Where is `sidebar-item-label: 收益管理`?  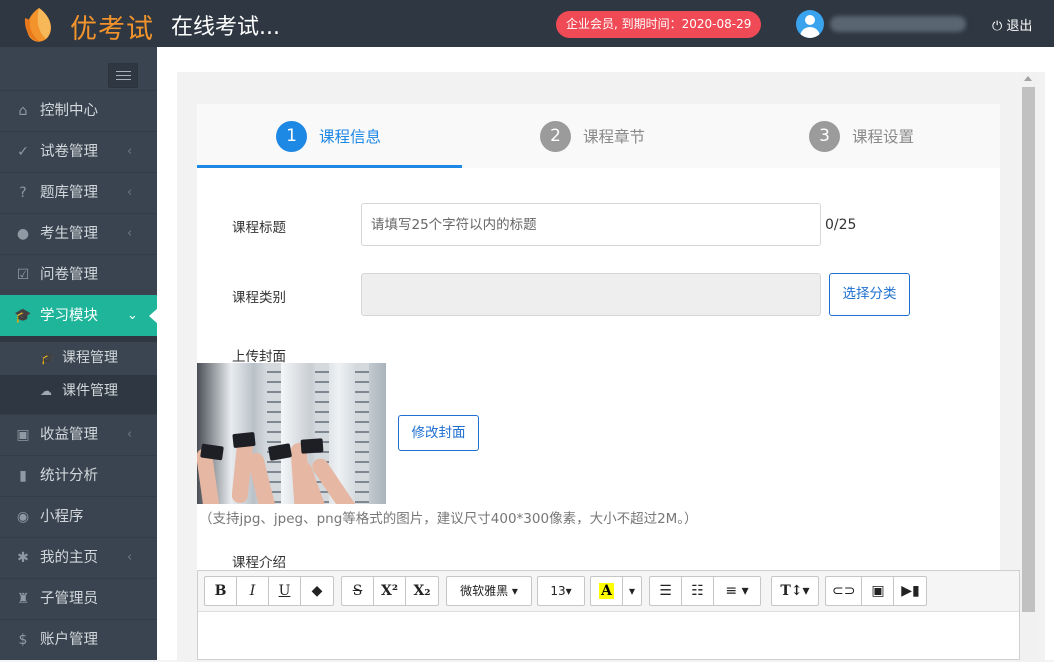
sidebar-item-label: 收益管理 is located at coordinates (69, 435).